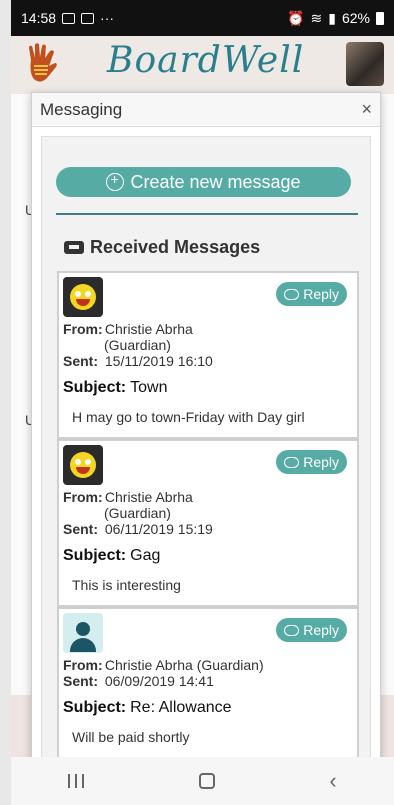 This screenshot has width=394, height=805. What do you see at coordinates (159, 681) in the screenshot?
I see `sent-date: 06/09/2019 14:41` at bounding box center [159, 681].